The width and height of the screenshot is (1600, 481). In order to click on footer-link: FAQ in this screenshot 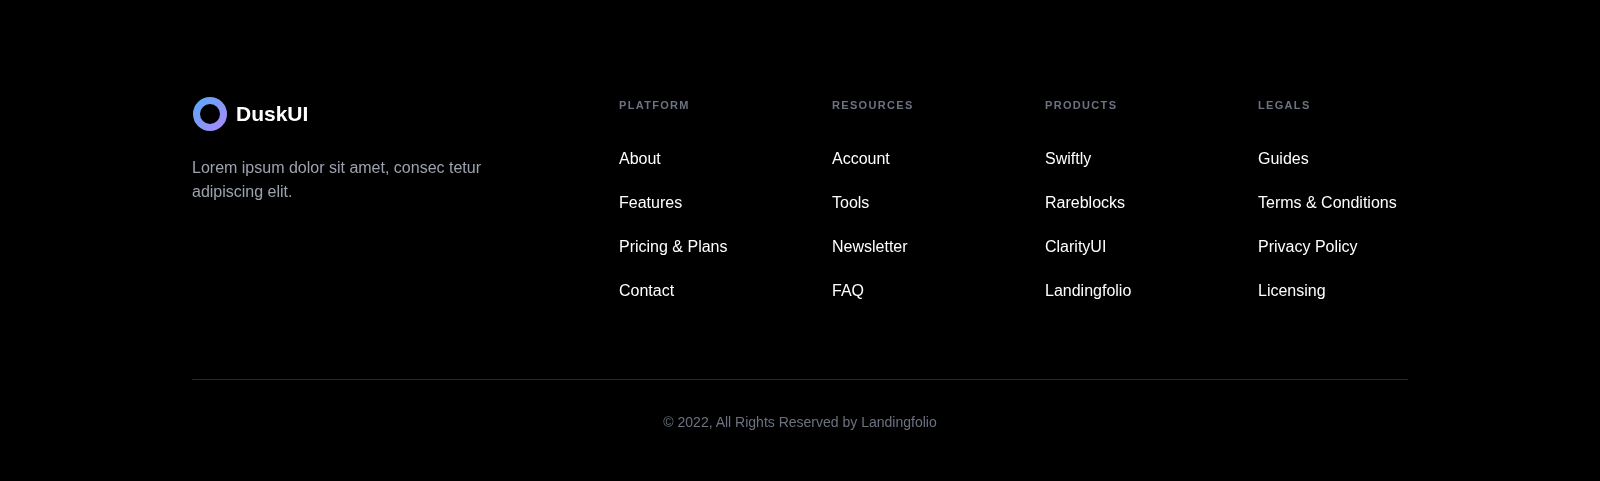, I will do `click(848, 290)`.